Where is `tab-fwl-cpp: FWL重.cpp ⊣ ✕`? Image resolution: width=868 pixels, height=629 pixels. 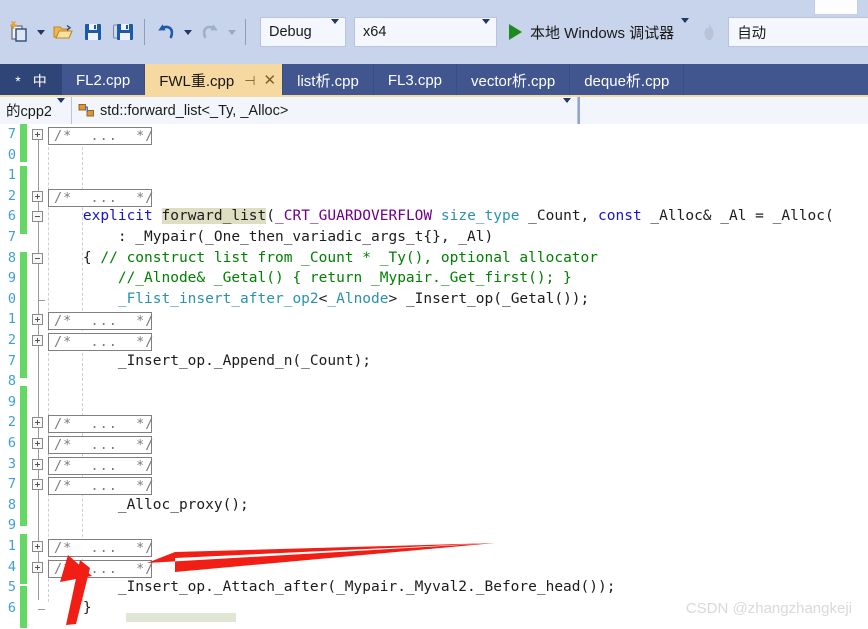
tab-fwl-cpp: FWL重.cpp ⊣ ✕ is located at coordinates (214, 80).